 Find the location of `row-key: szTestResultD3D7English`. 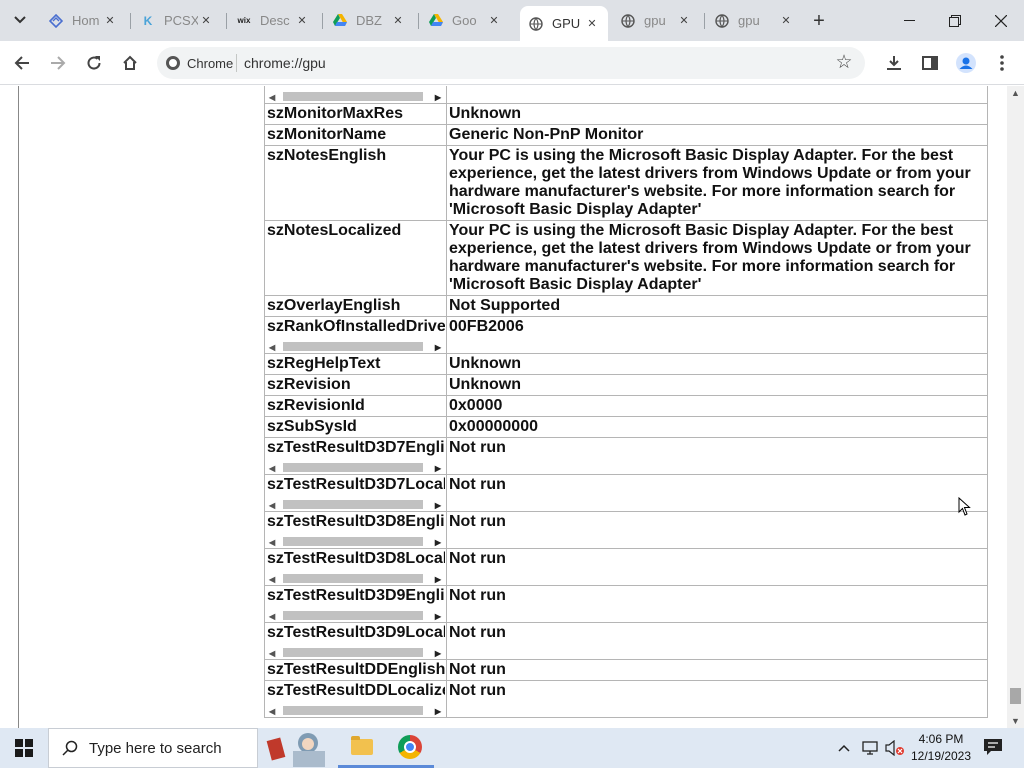

row-key: szTestResultD3D7English is located at coordinates (356, 447).